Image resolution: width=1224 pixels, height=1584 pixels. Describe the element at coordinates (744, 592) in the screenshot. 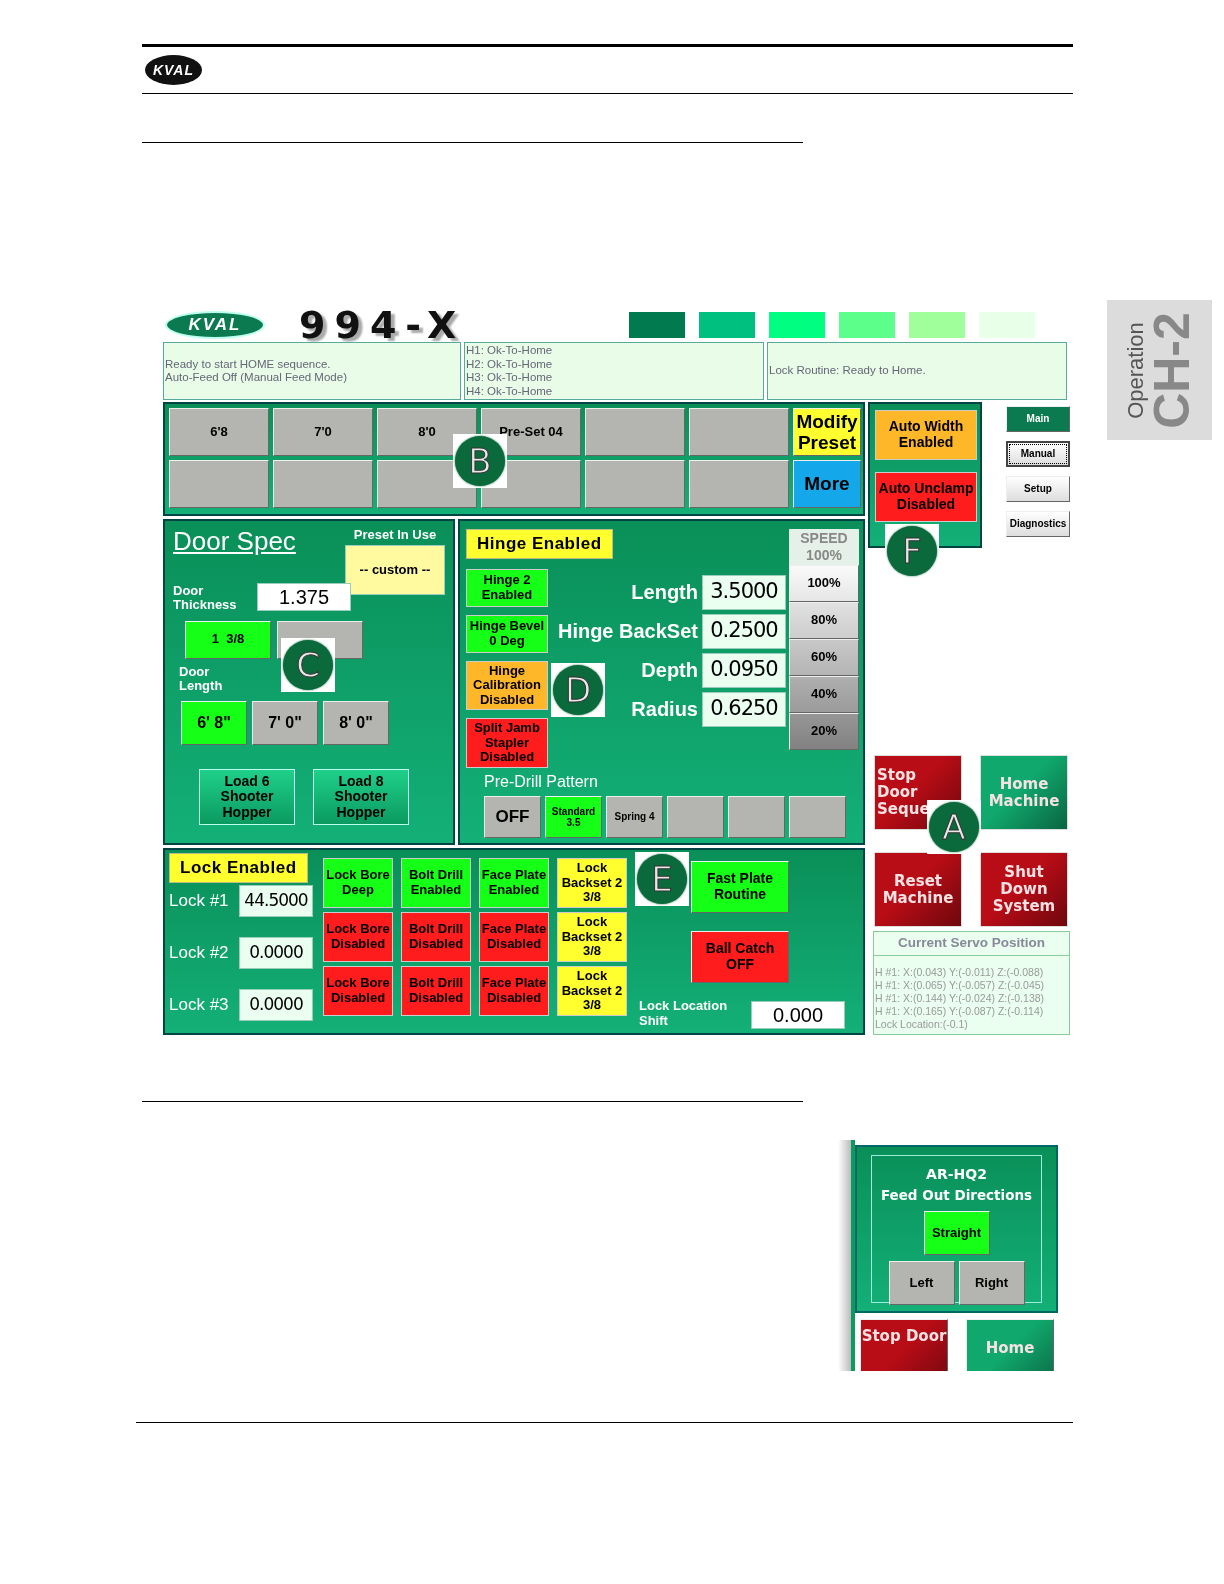

I see `param-field: 3.5000` at that location.